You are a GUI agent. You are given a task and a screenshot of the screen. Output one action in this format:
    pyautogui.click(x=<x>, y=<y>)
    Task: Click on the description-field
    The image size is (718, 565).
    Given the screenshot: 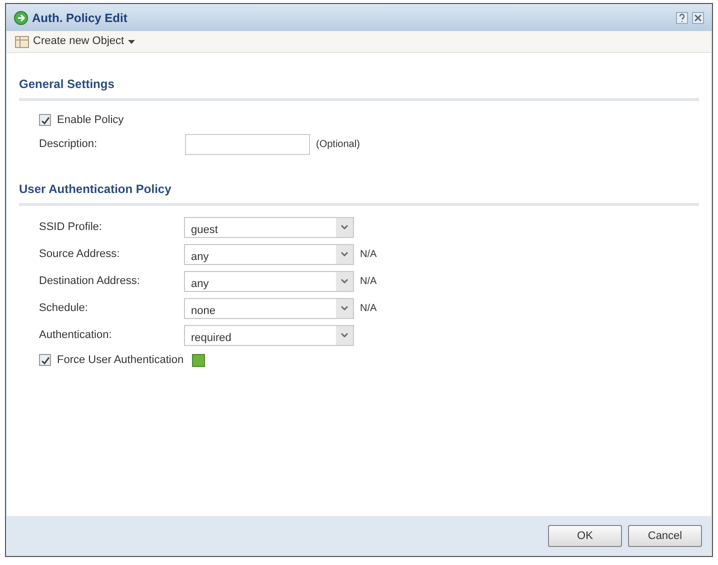 What is the action you would take?
    pyautogui.click(x=247, y=144)
    